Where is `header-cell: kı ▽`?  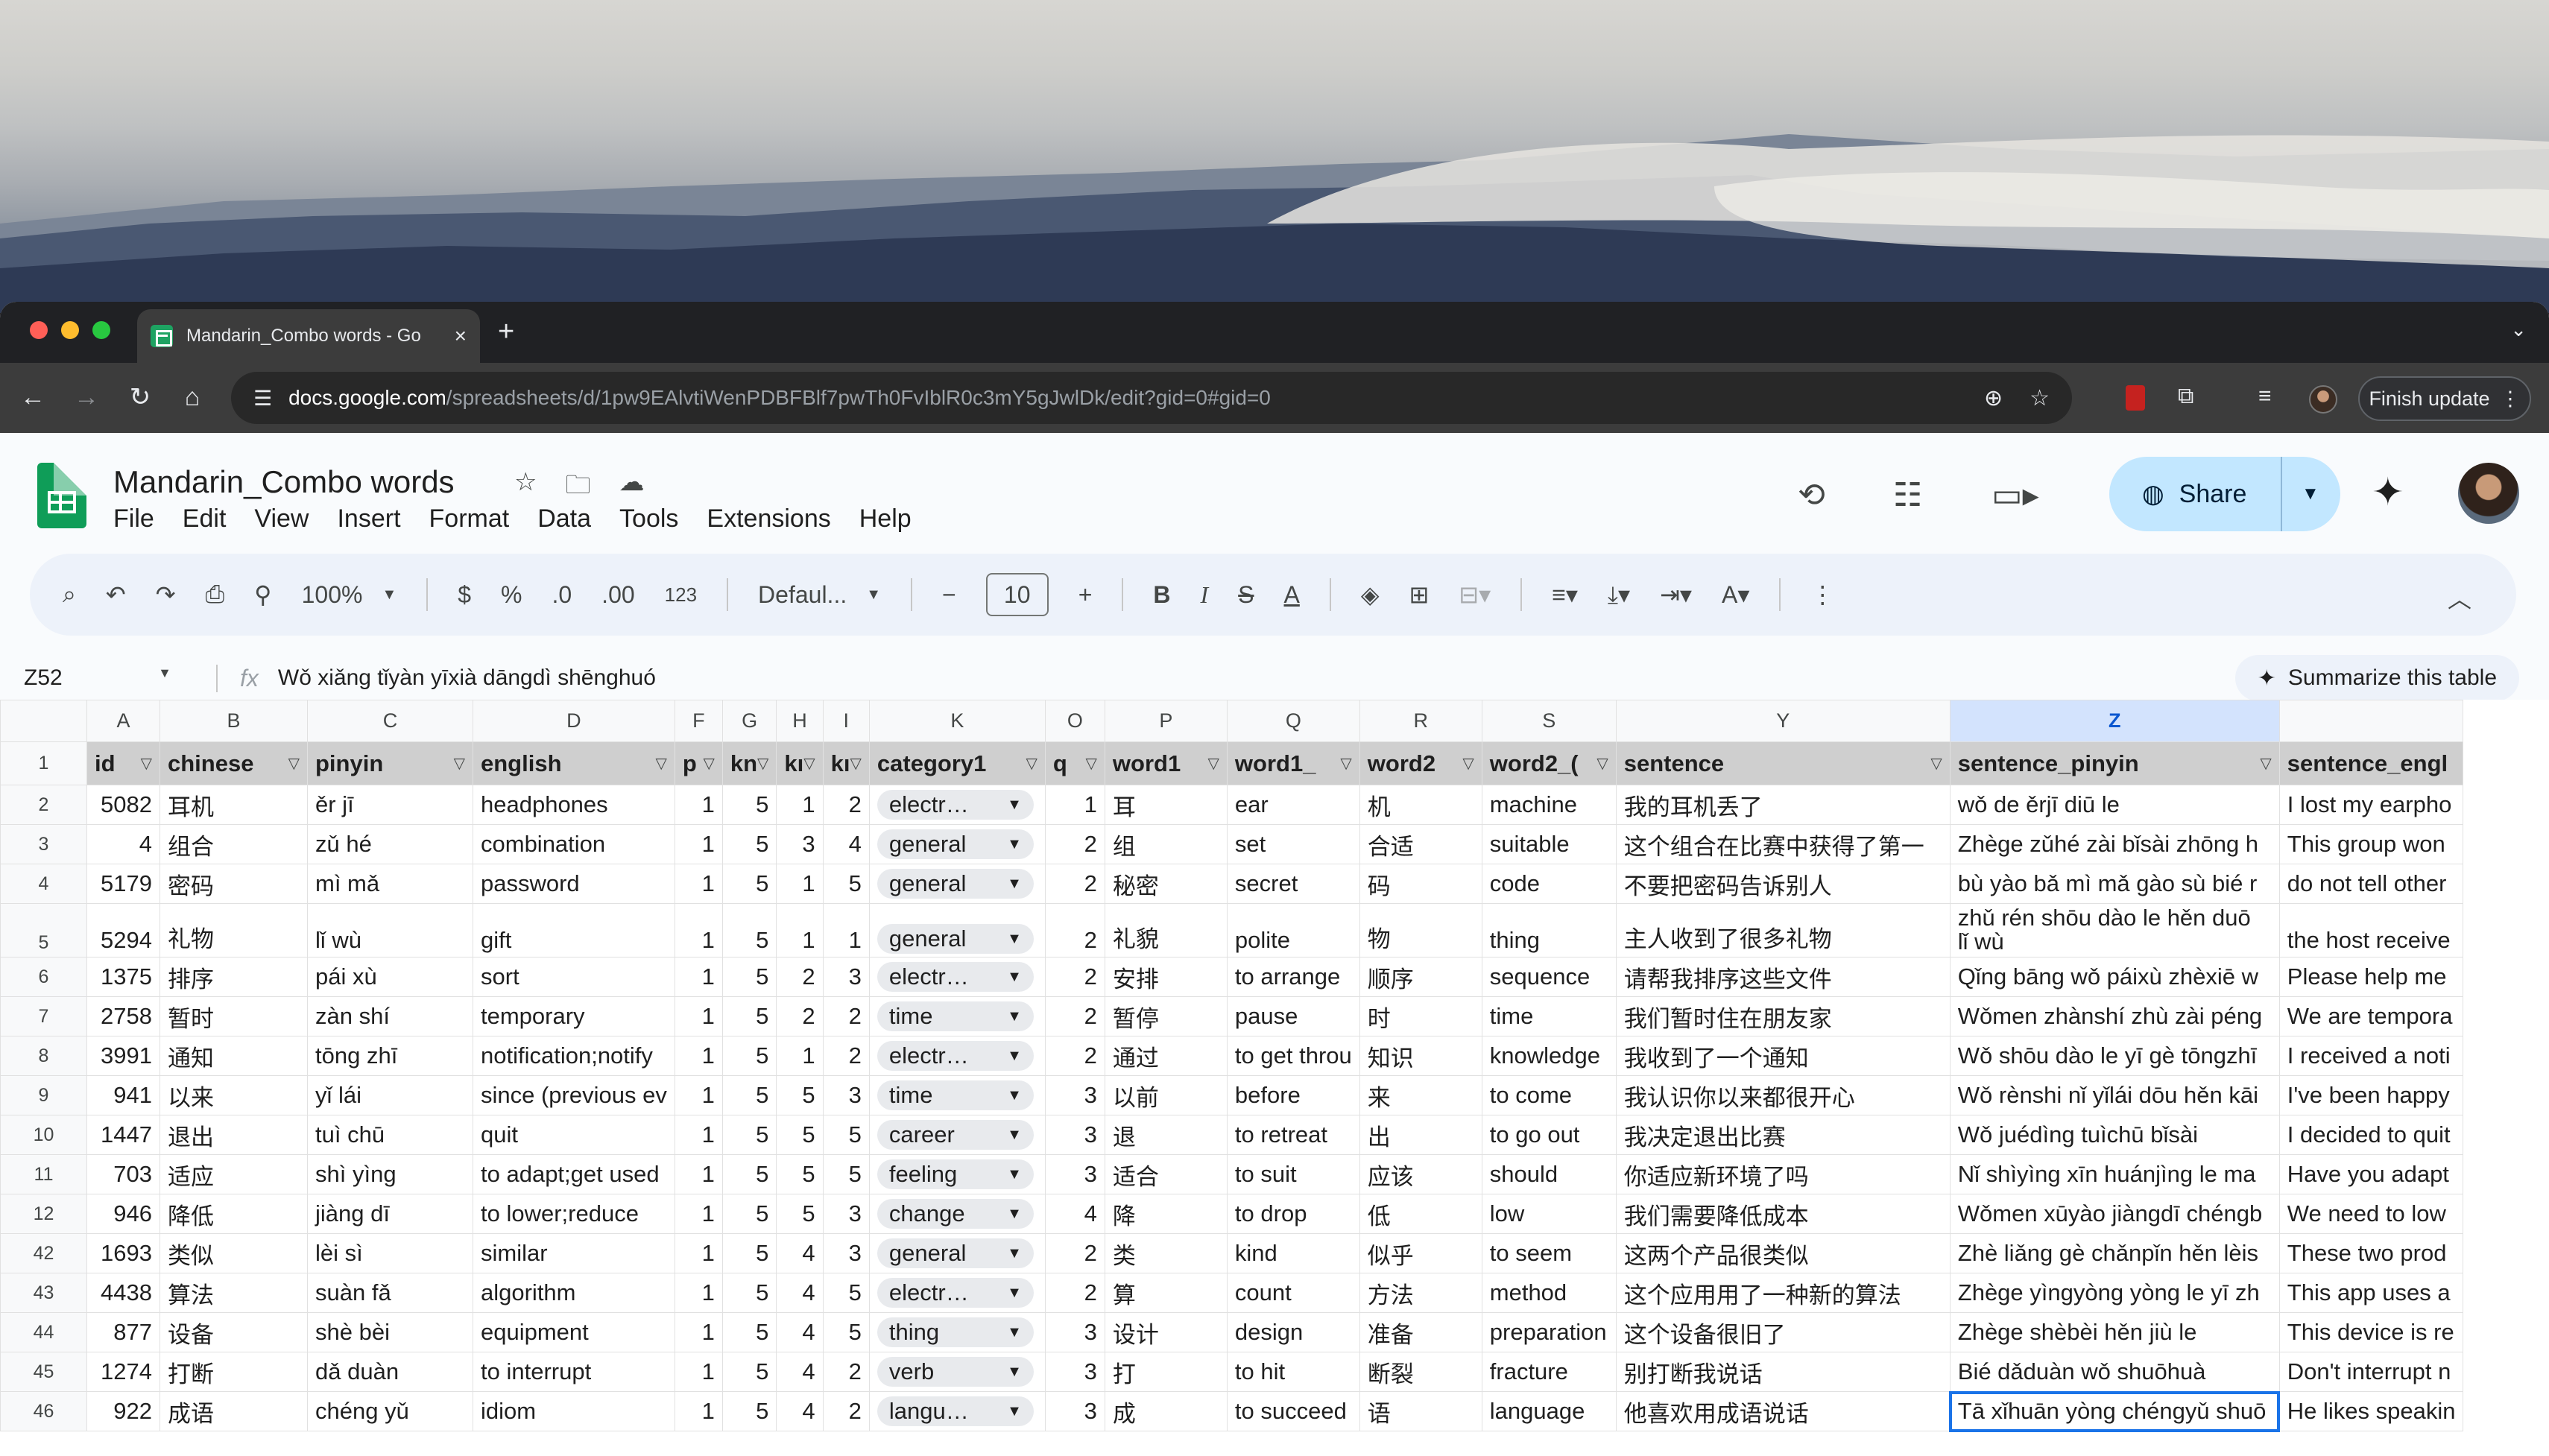 header-cell: kı ▽ is located at coordinates (846, 763).